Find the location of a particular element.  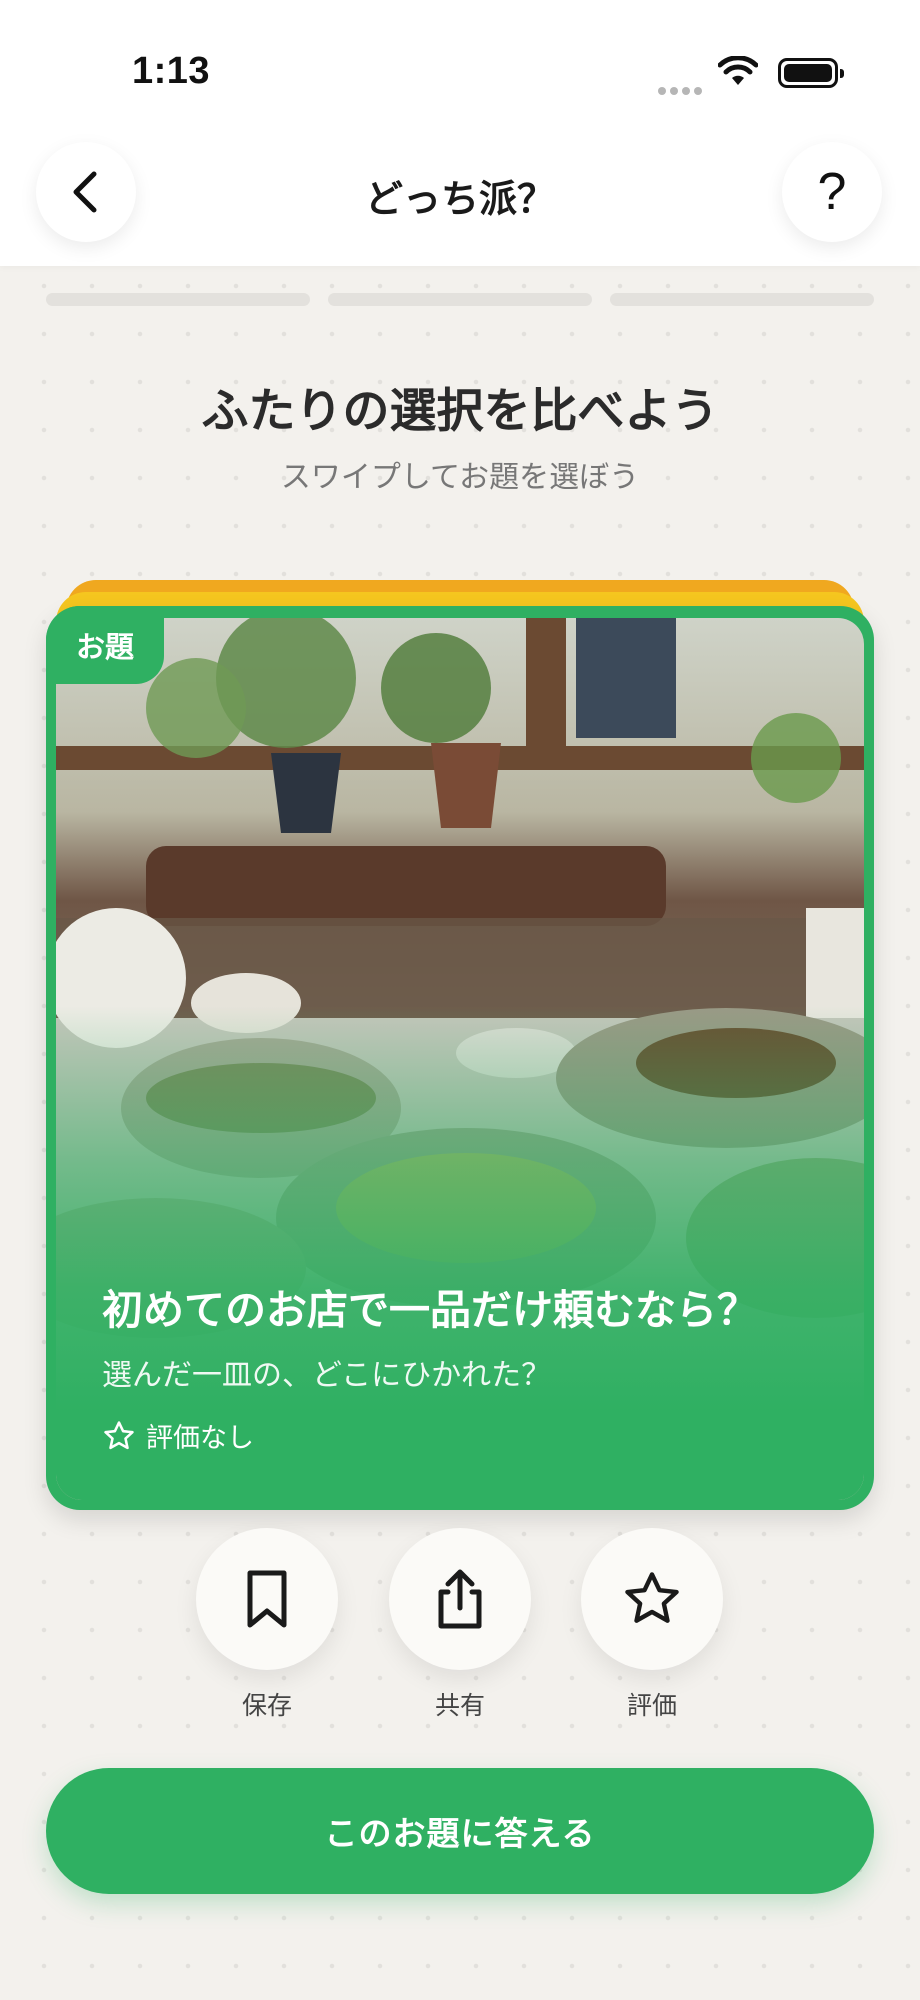

save-action: 保存 is located at coordinates (267, 1625).